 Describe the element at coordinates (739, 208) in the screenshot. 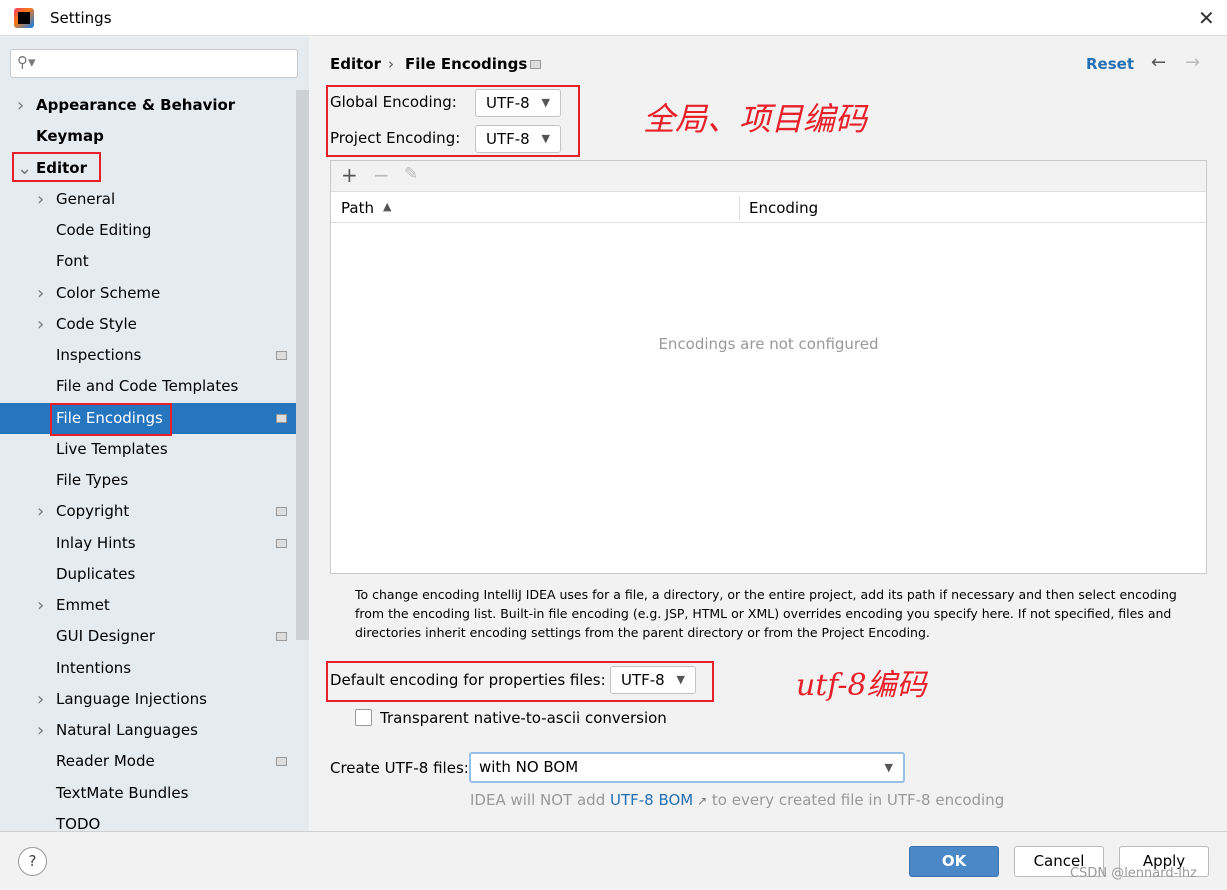

I see `column-divider` at that location.